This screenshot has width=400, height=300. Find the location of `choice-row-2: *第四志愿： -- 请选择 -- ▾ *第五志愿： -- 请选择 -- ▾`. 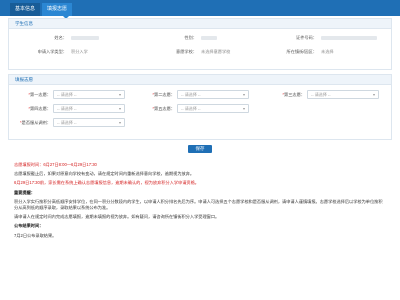

choice-row-2: *第四志愿： -- 请选择 -- ▾ *第五志愿： -- 请选择 -- ▾ is located at coordinates (201, 109).